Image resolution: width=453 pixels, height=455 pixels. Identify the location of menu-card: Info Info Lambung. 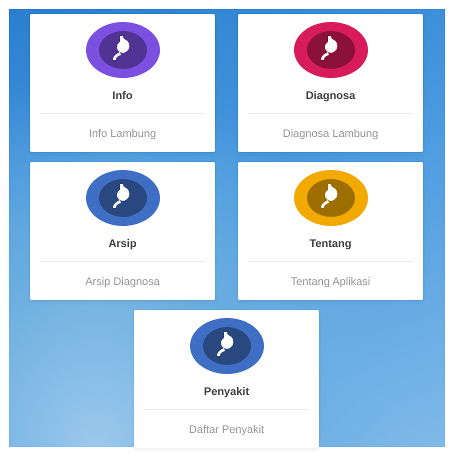
(122, 83).